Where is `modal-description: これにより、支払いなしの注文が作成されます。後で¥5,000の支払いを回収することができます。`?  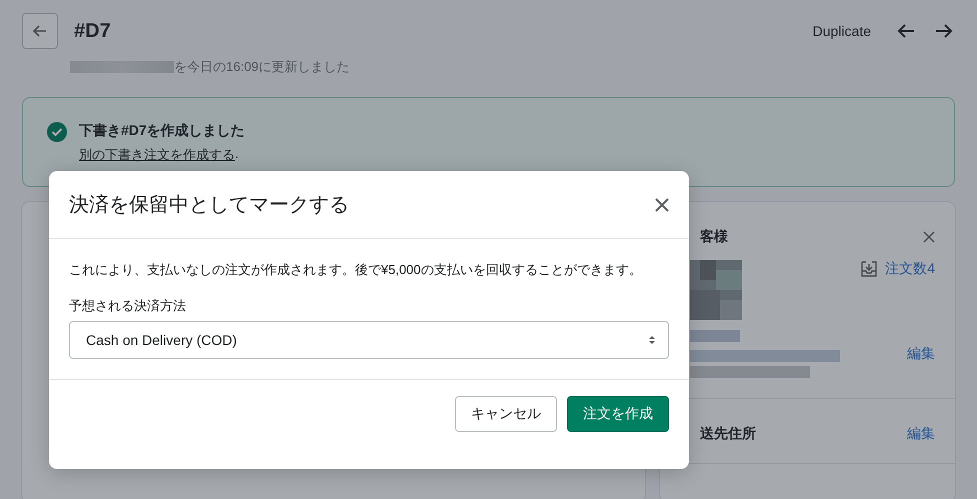 modal-description: これにより、支払いなしの注文が作成されます。後で¥5,000の支払いを回収することができます。 is located at coordinates (356, 270).